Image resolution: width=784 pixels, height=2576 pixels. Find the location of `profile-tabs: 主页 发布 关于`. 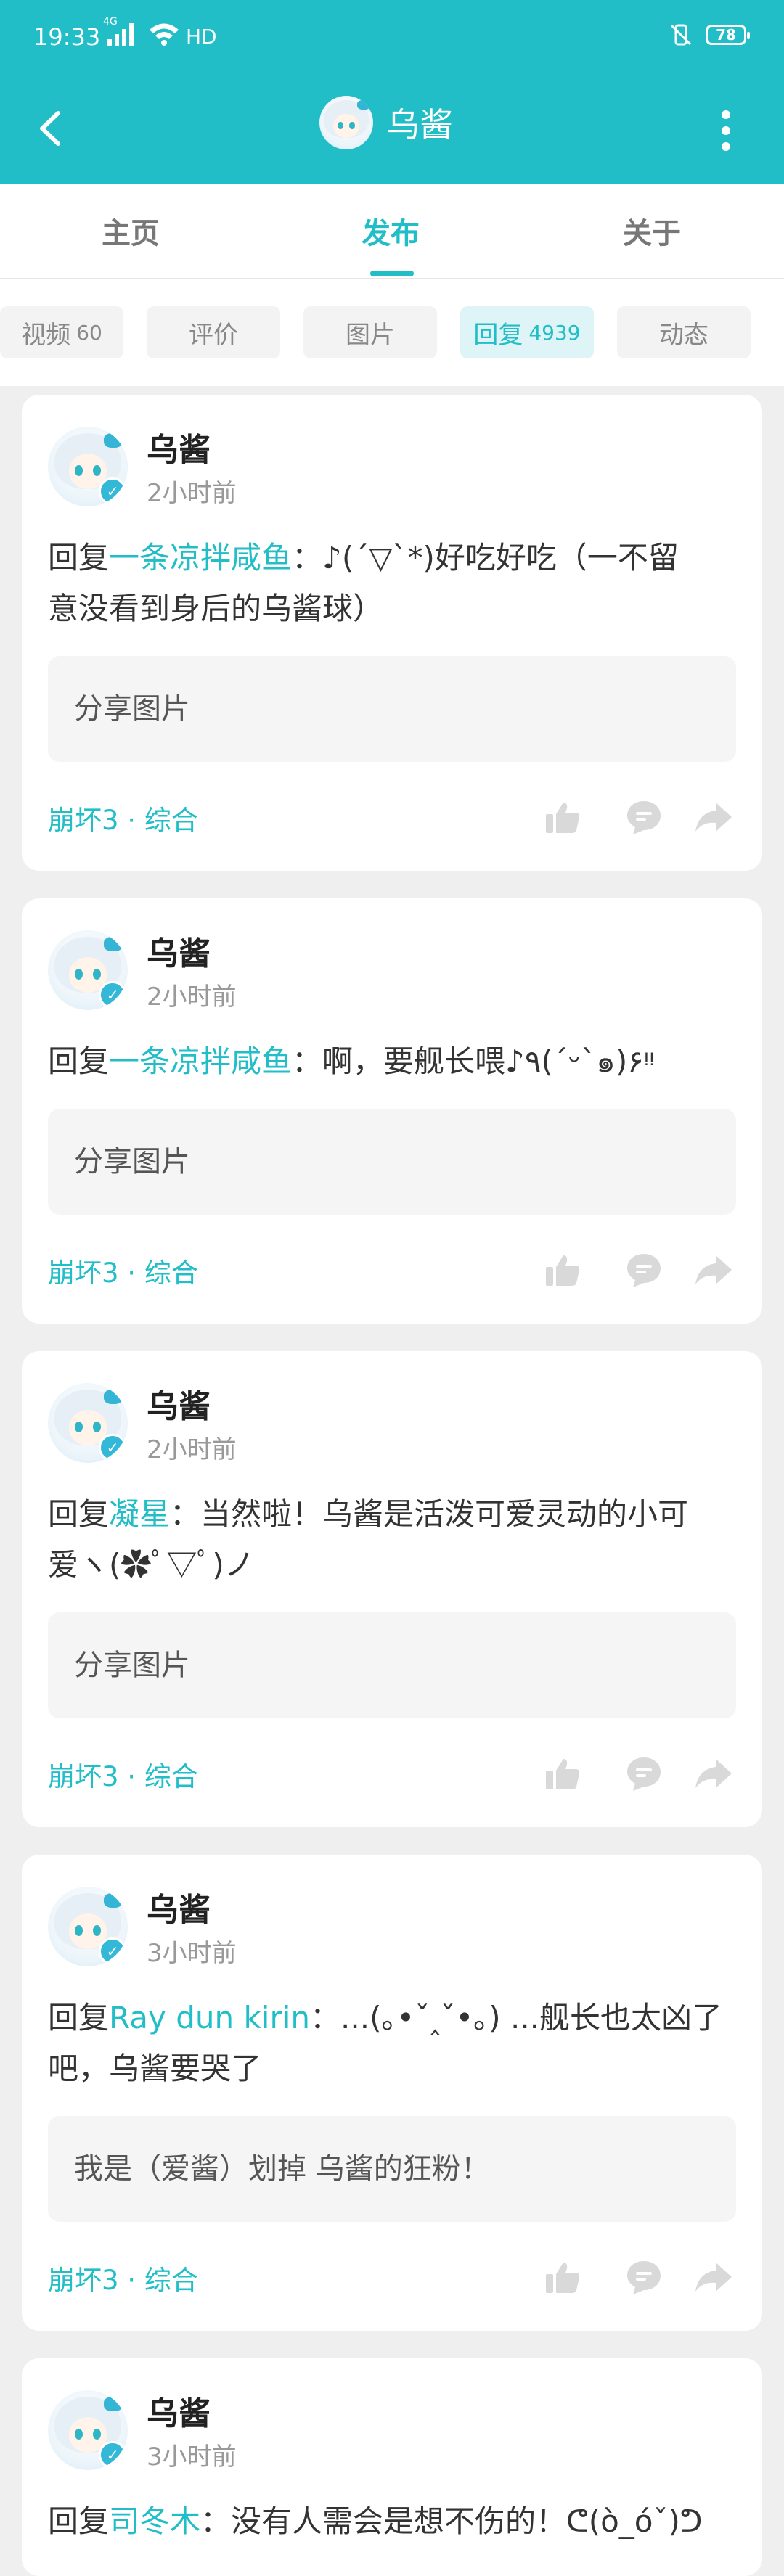

profile-tabs: 主页 发布 关于 is located at coordinates (392, 231).